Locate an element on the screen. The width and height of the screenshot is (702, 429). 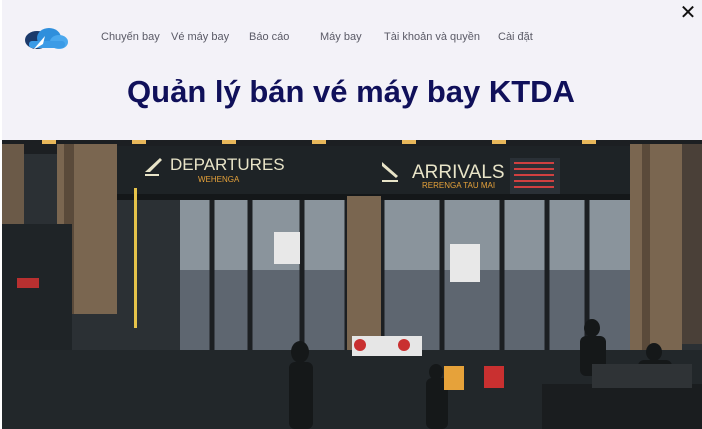
nav-item-settings: Cài đặt is located at coordinates (515, 37).